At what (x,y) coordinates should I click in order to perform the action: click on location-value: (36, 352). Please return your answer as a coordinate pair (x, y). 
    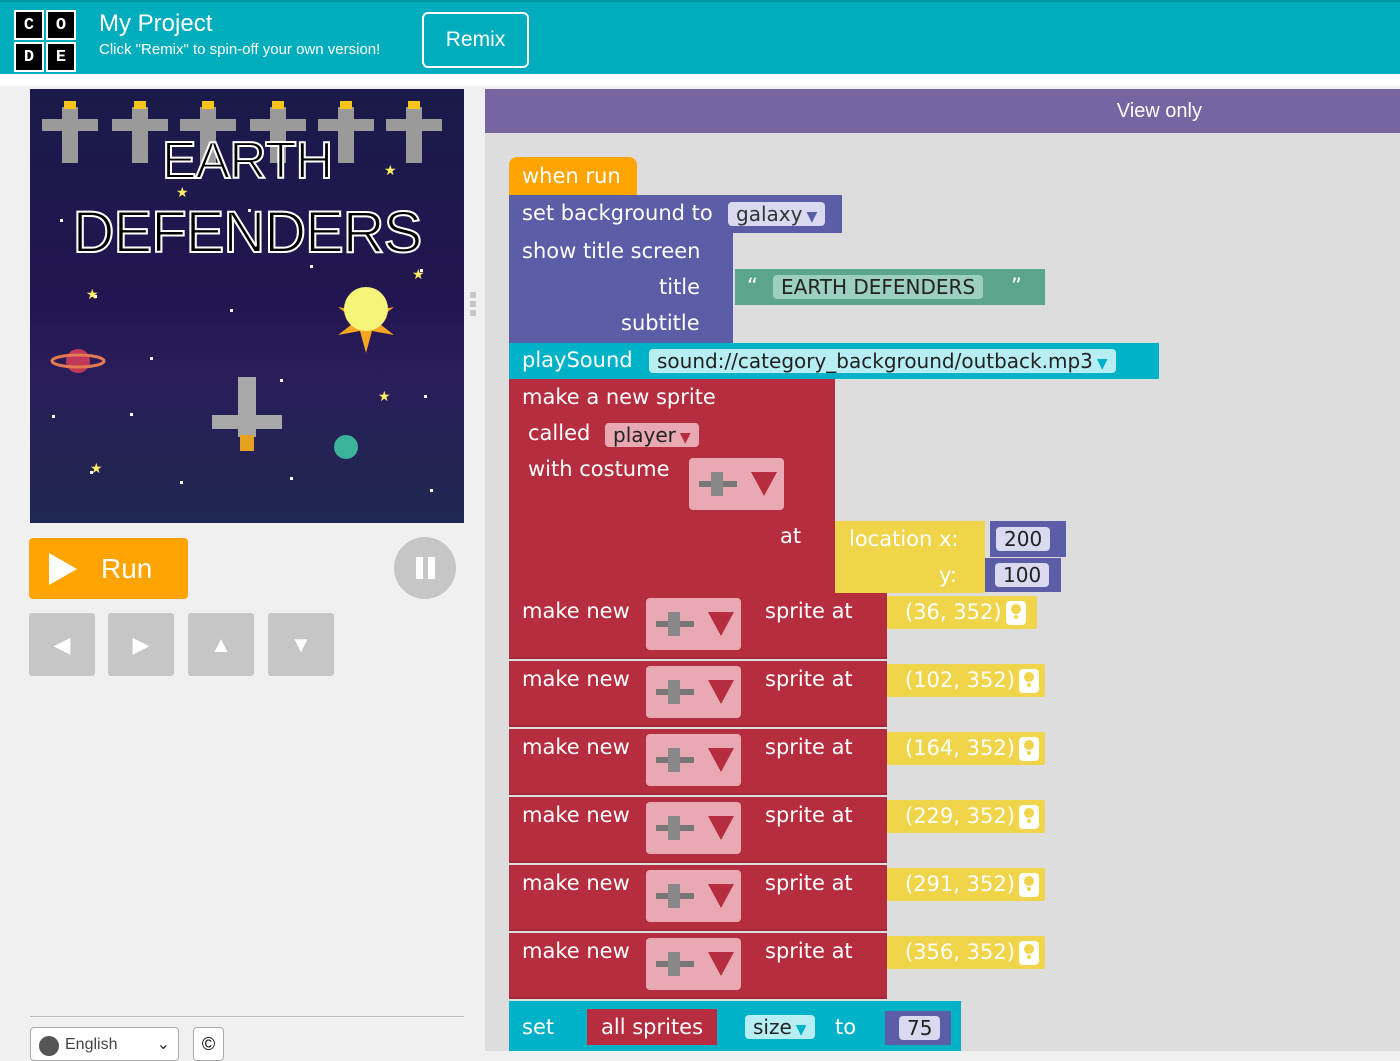
    Looking at the image, I should click on (953, 612).